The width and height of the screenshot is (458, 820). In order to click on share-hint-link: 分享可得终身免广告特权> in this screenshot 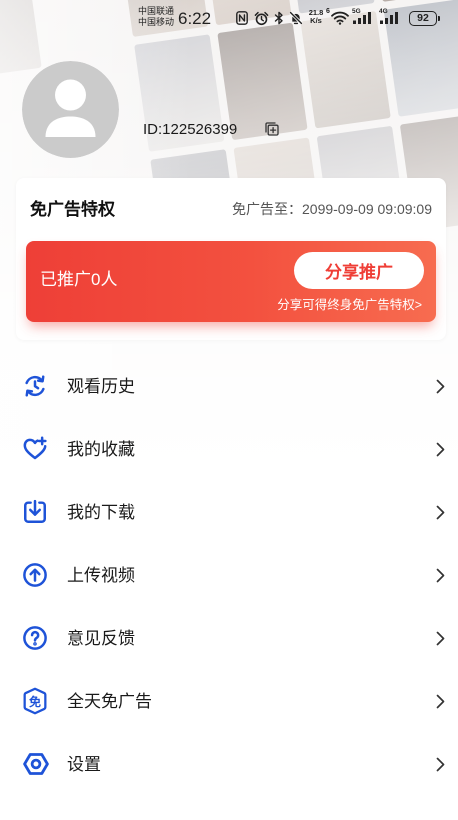, I will do `click(349, 305)`.